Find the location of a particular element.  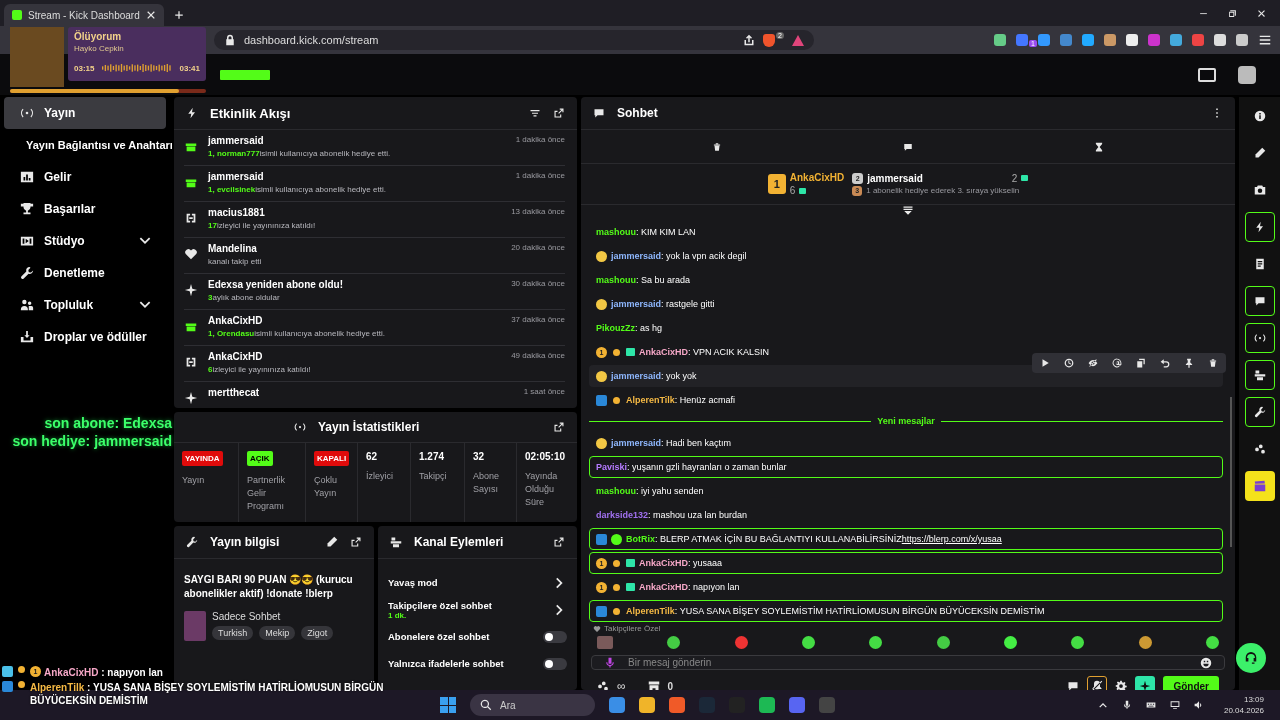

message-link: https://blerp.com/x/yusaa is located at coordinates (951, 539).